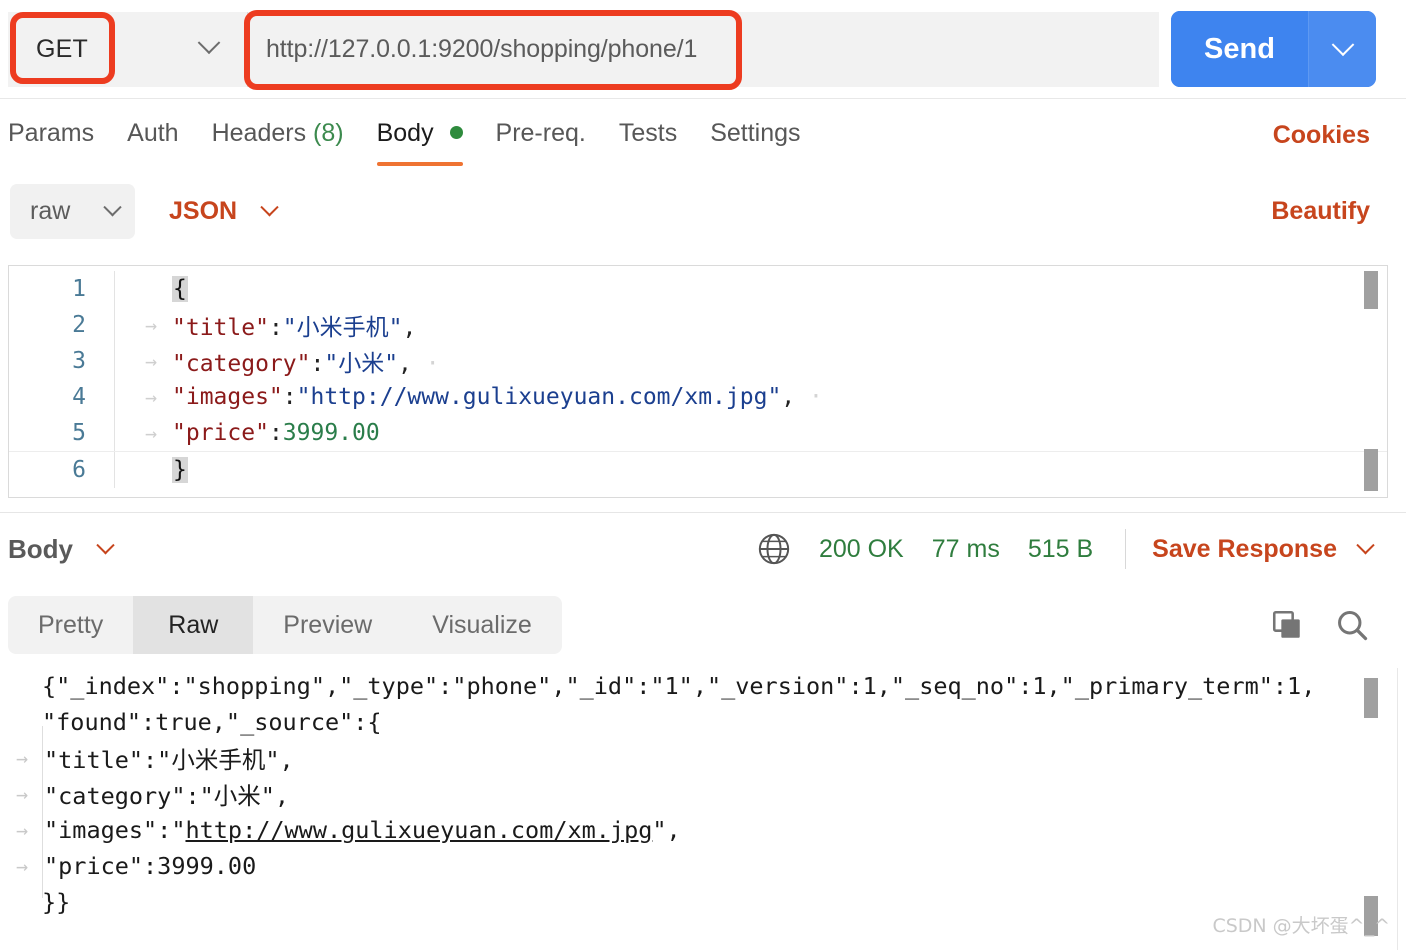 The height and width of the screenshot is (950, 1406). What do you see at coordinates (1371, 382) in the screenshot?
I see `editor-scrollbar` at bounding box center [1371, 382].